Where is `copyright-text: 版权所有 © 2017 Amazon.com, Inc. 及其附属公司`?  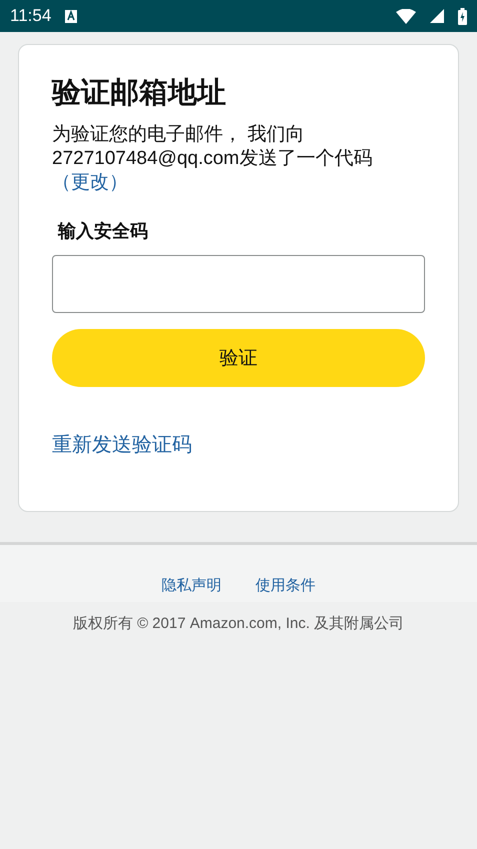
copyright-text: 版权所有 © 2017 Amazon.com, Inc. 及其附属公司 is located at coordinates (239, 623).